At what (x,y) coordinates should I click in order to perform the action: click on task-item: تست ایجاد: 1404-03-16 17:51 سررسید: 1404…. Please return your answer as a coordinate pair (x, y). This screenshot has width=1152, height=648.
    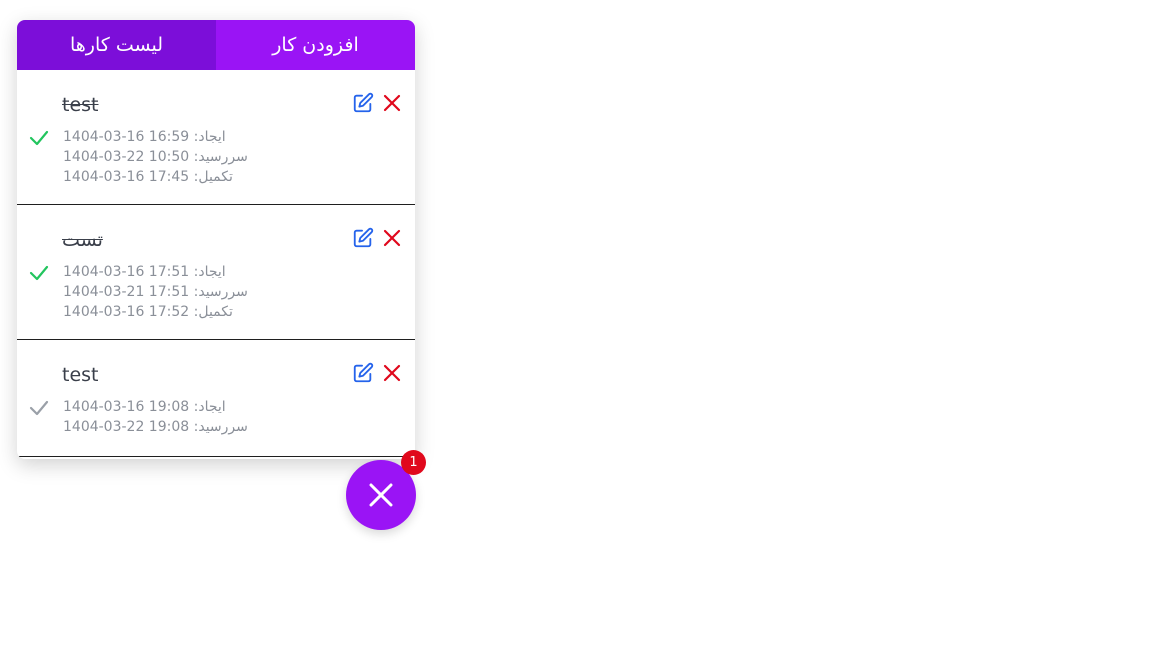
    Looking at the image, I should click on (216, 272).